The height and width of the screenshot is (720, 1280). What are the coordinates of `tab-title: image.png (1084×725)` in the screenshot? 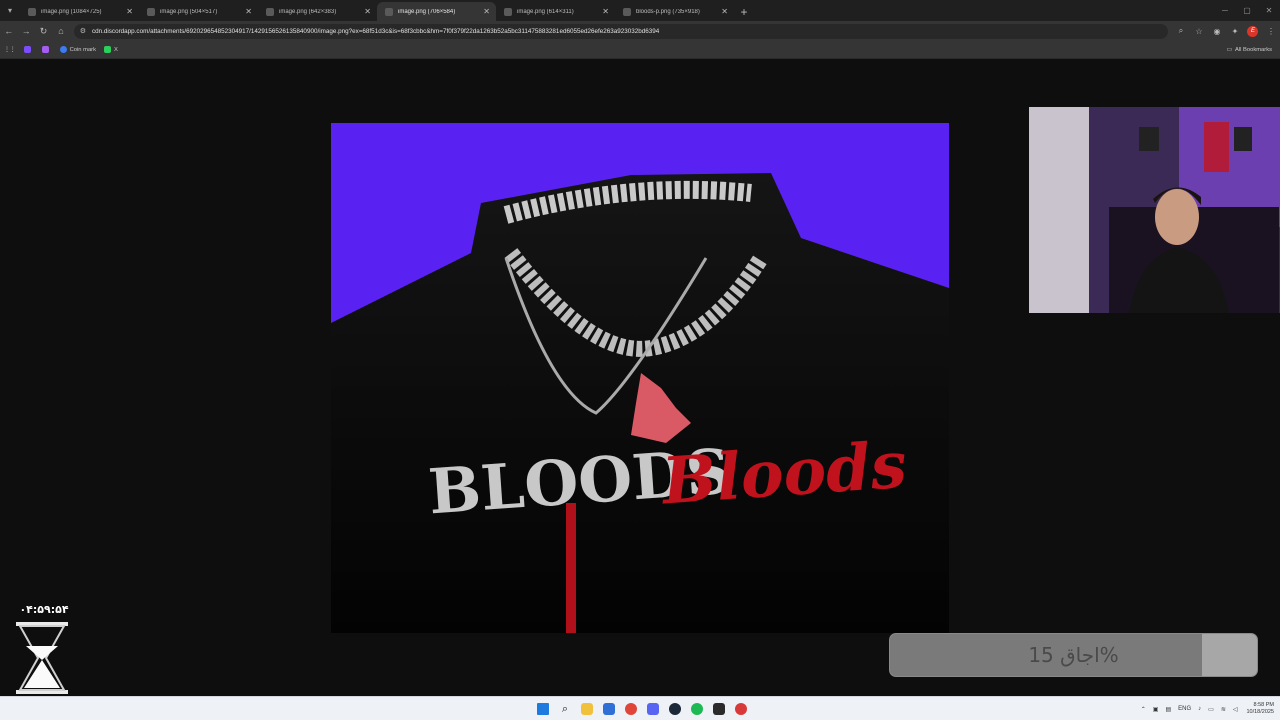 It's located at (71, 11).